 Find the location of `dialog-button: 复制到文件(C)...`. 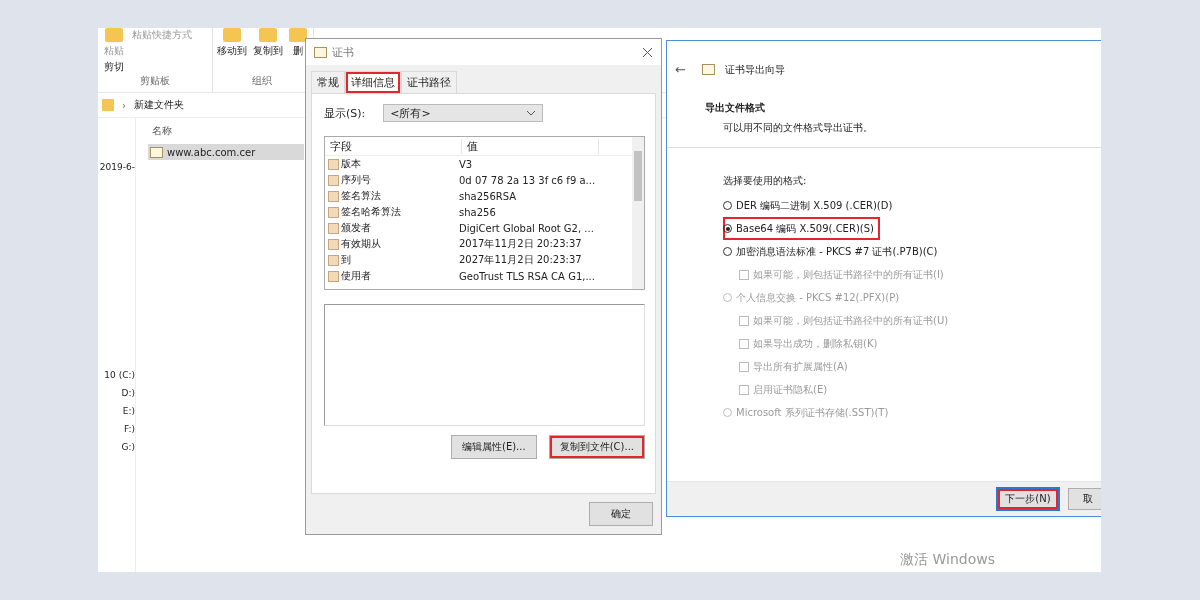

dialog-button: 复制到文件(C)... is located at coordinates (596, 447).